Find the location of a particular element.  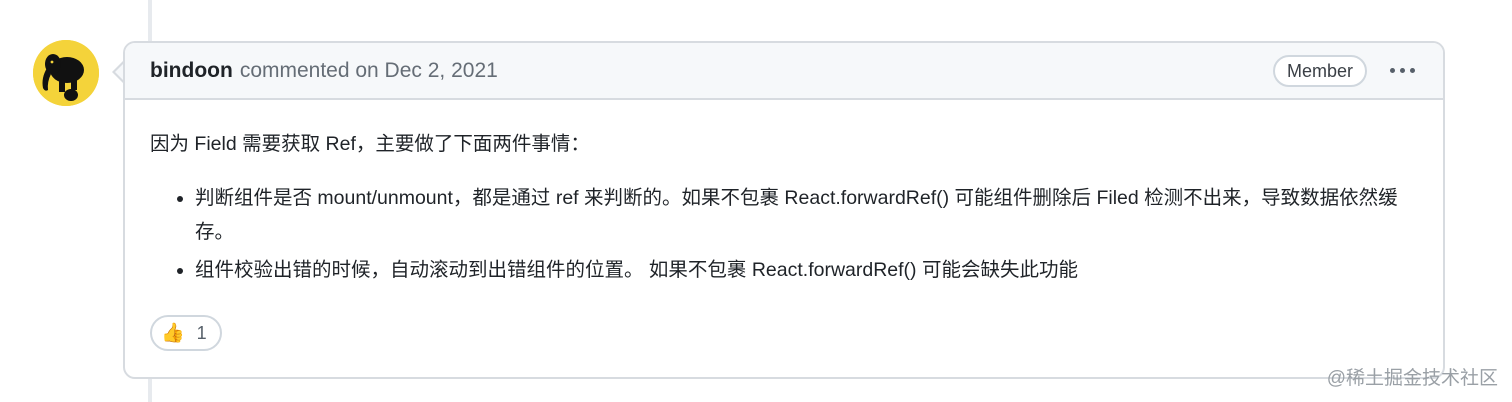

reactions-bar: 👍 1 is located at coordinates (186, 333).